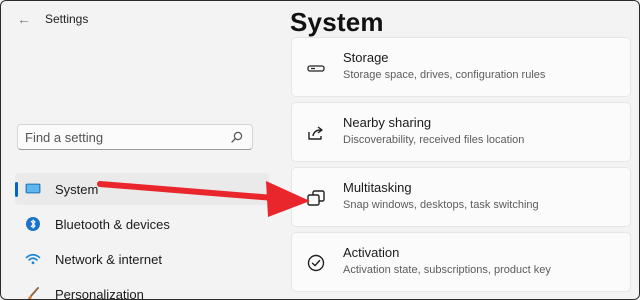 This screenshot has height=300, width=640. What do you see at coordinates (315, 133) in the screenshot?
I see `share-icon` at bounding box center [315, 133].